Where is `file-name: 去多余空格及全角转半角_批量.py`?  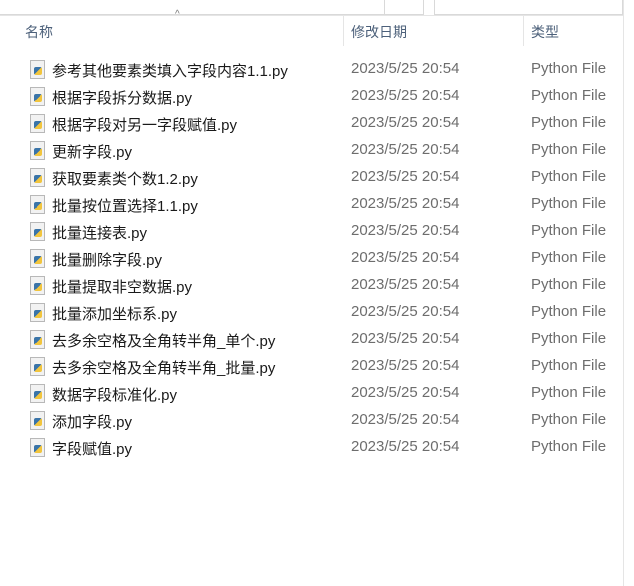 file-name: 去多余空格及全角转半角_批量.py is located at coordinates (164, 368).